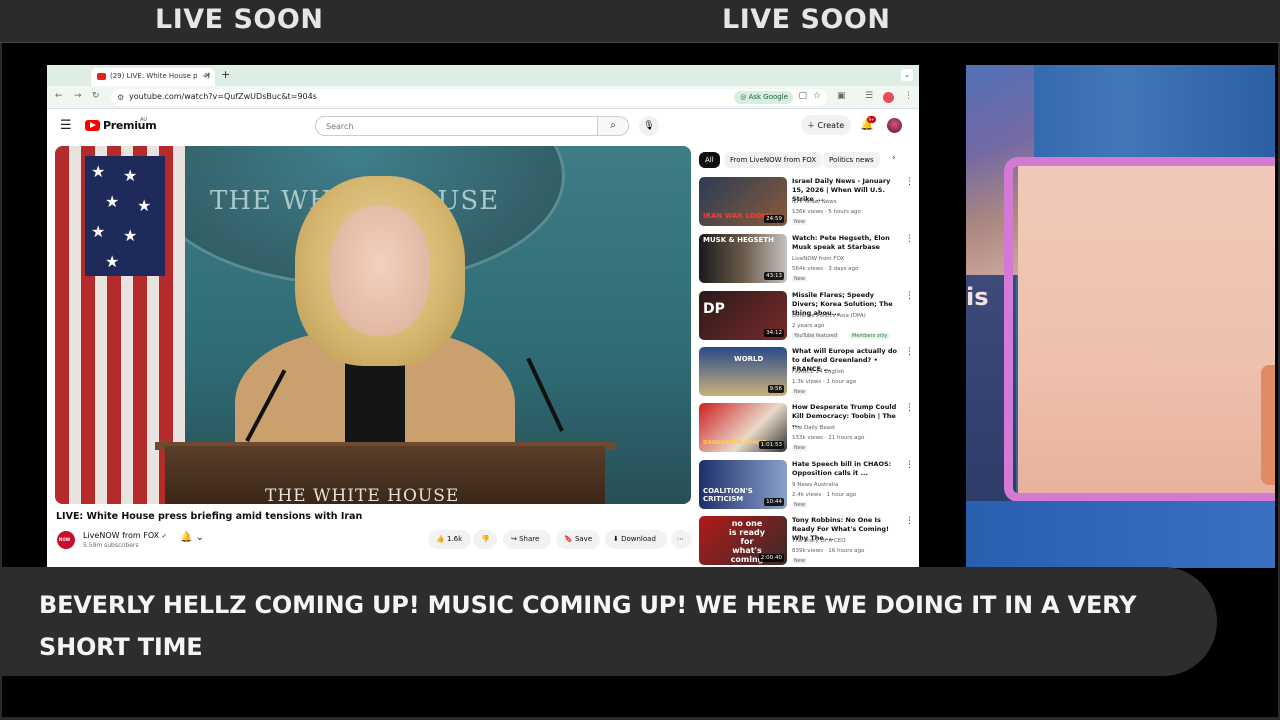 The height and width of the screenshot is (720, 1280). Describe the element at coordinates (66, 540) in the screenshot. I see `channel-avatar: NOW` at that location.